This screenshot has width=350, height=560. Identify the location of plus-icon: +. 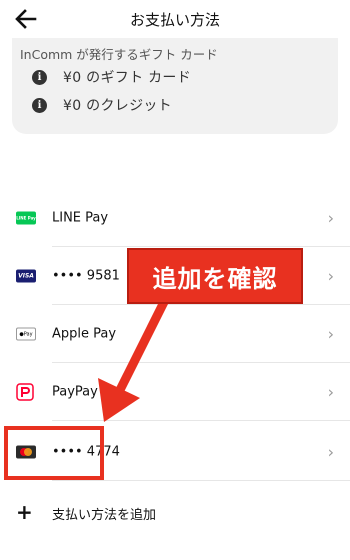
(24, 512).